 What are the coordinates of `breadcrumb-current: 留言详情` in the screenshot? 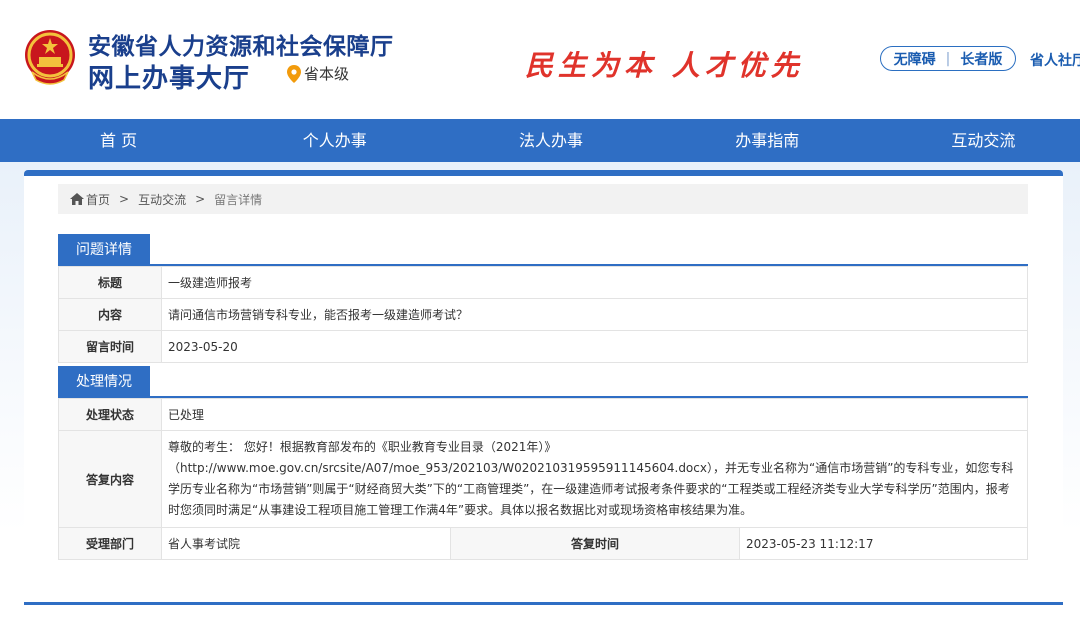 It's located at (238, 199).